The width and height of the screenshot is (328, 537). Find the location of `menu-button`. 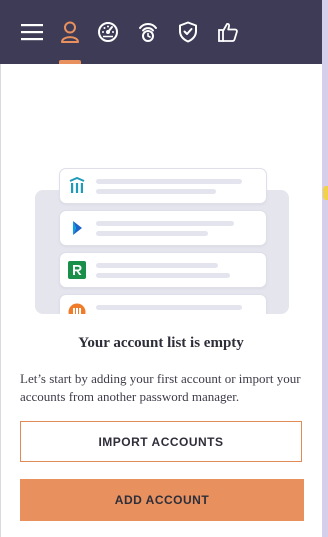

menu-button is located at coordinates (32, 32).